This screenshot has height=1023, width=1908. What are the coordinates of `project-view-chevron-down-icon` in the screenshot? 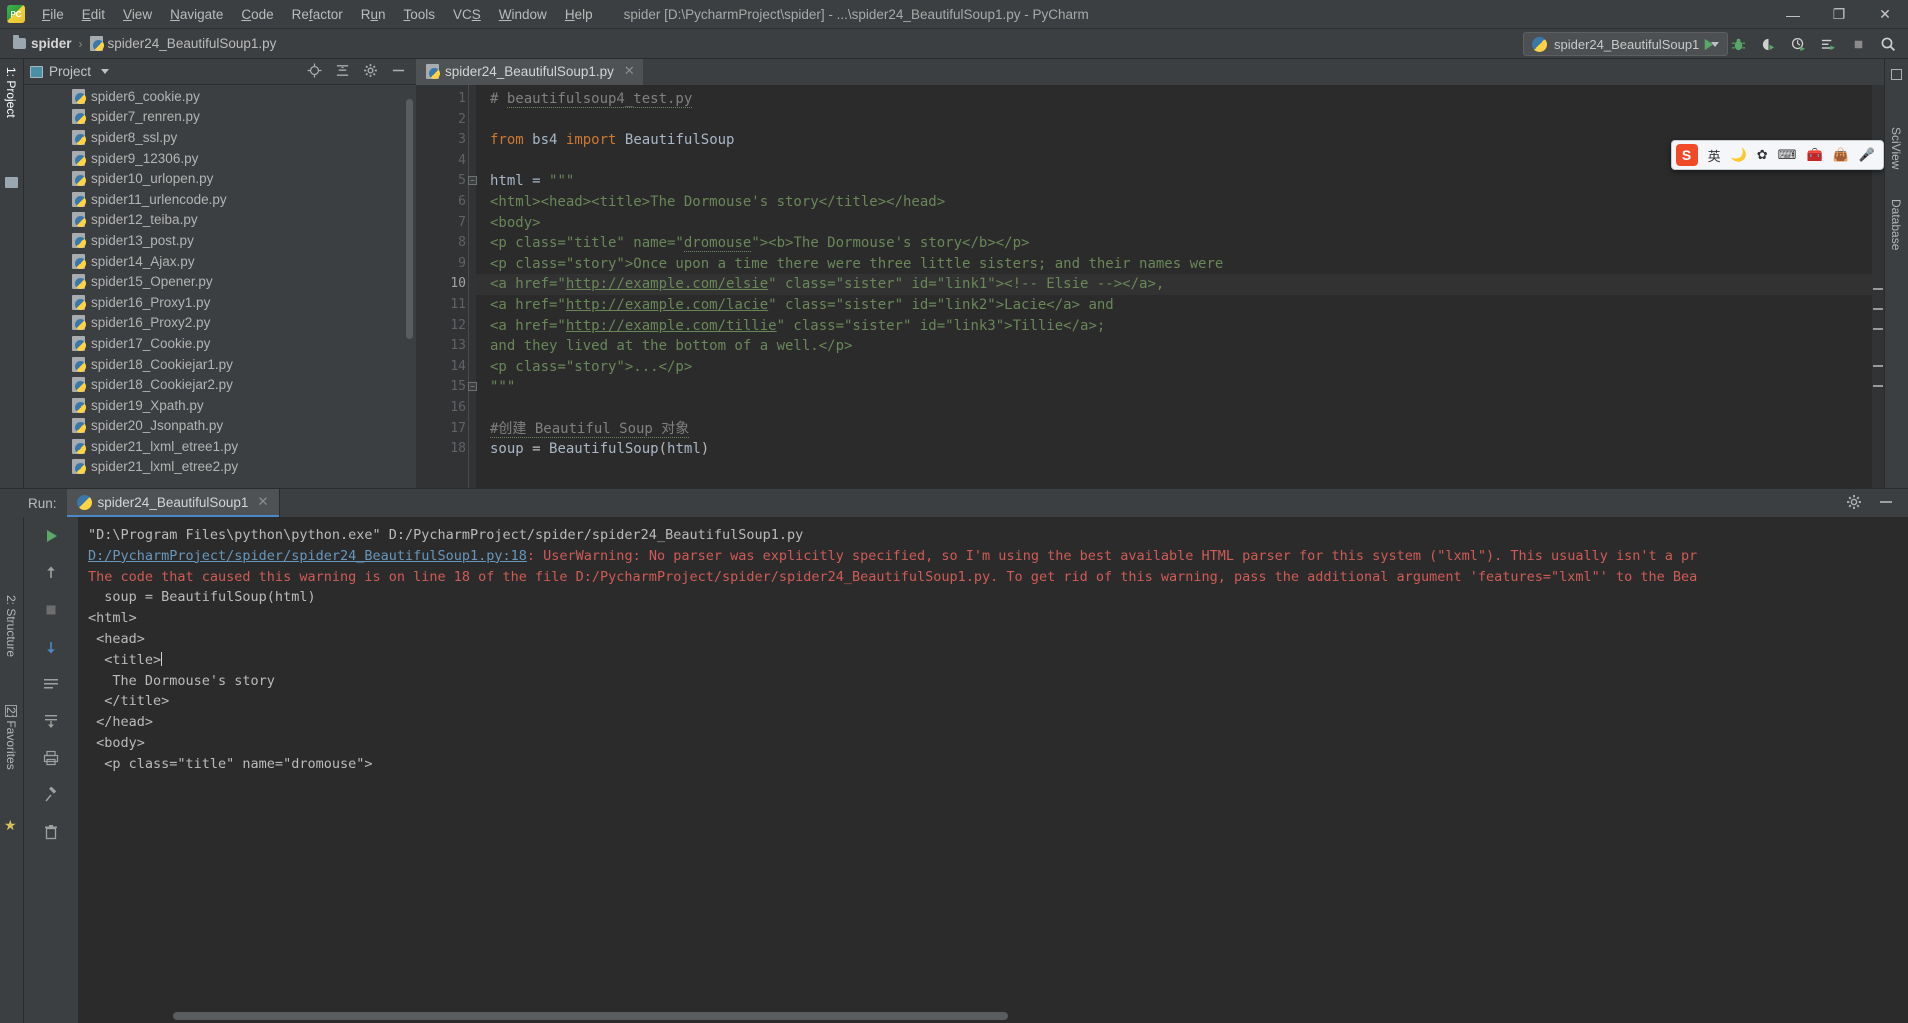 It's located at (105, 71).